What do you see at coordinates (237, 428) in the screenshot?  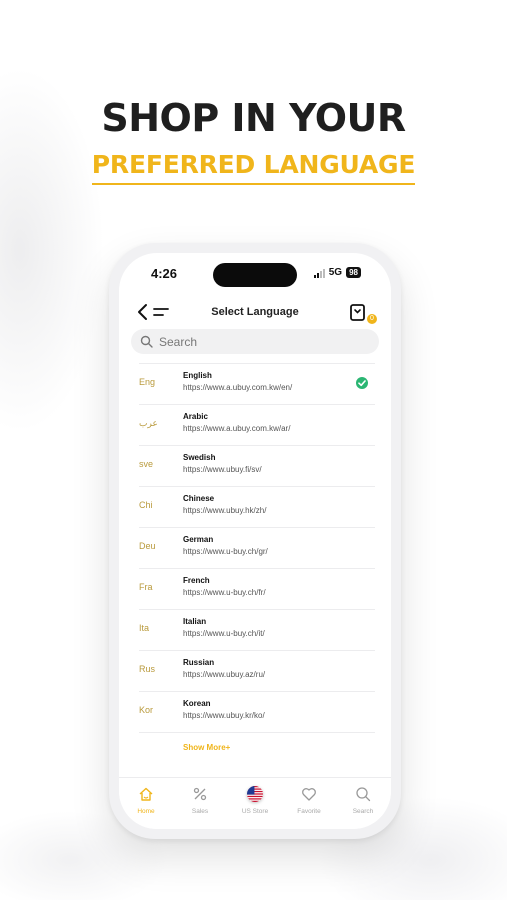 I see `language-url: https://www.a.ubuy.com.kw/ar/` at bounding box center [237, 428].